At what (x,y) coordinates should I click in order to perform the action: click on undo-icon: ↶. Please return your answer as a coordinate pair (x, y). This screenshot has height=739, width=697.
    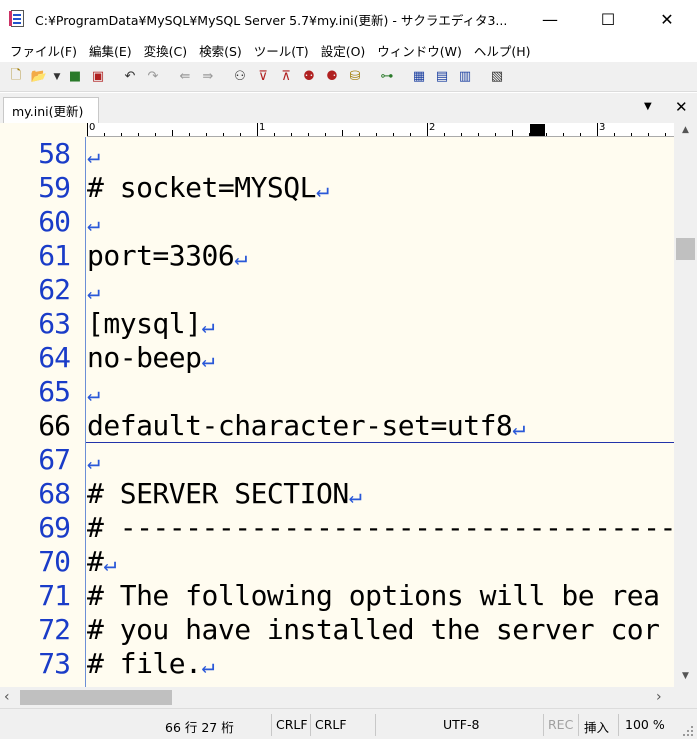
    Looking at the image, I should click on (130, 77).